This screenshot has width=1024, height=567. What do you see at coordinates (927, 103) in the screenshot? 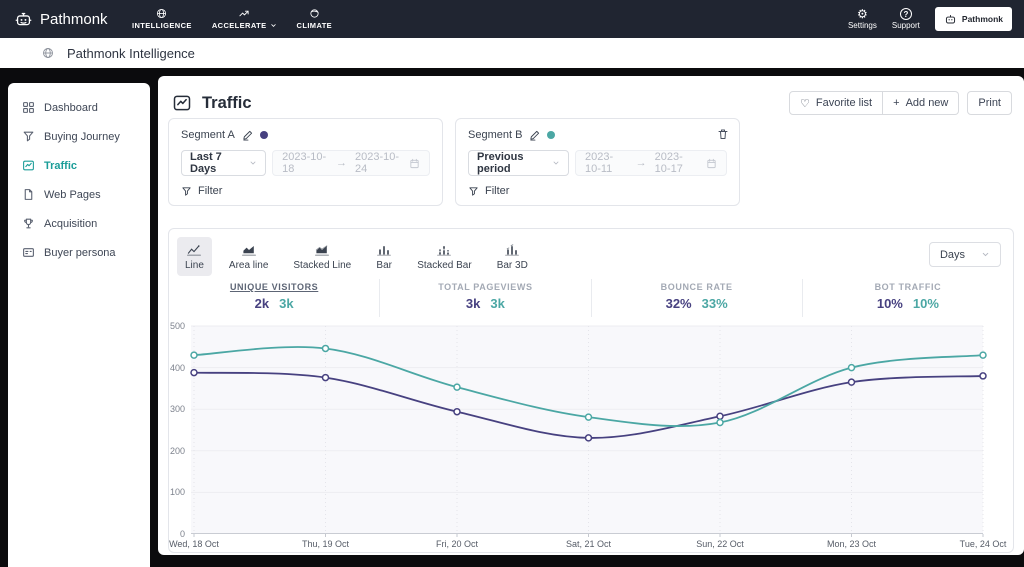
I see `add-new-label: Add new` at bounding box center [927, 103].